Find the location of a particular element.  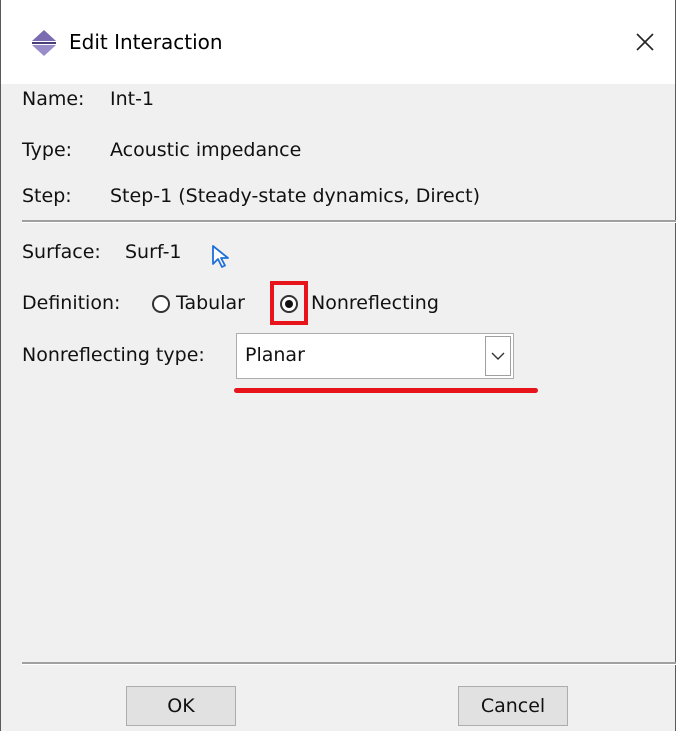

definition-label: Definition: is located at coordinates (71, 303).